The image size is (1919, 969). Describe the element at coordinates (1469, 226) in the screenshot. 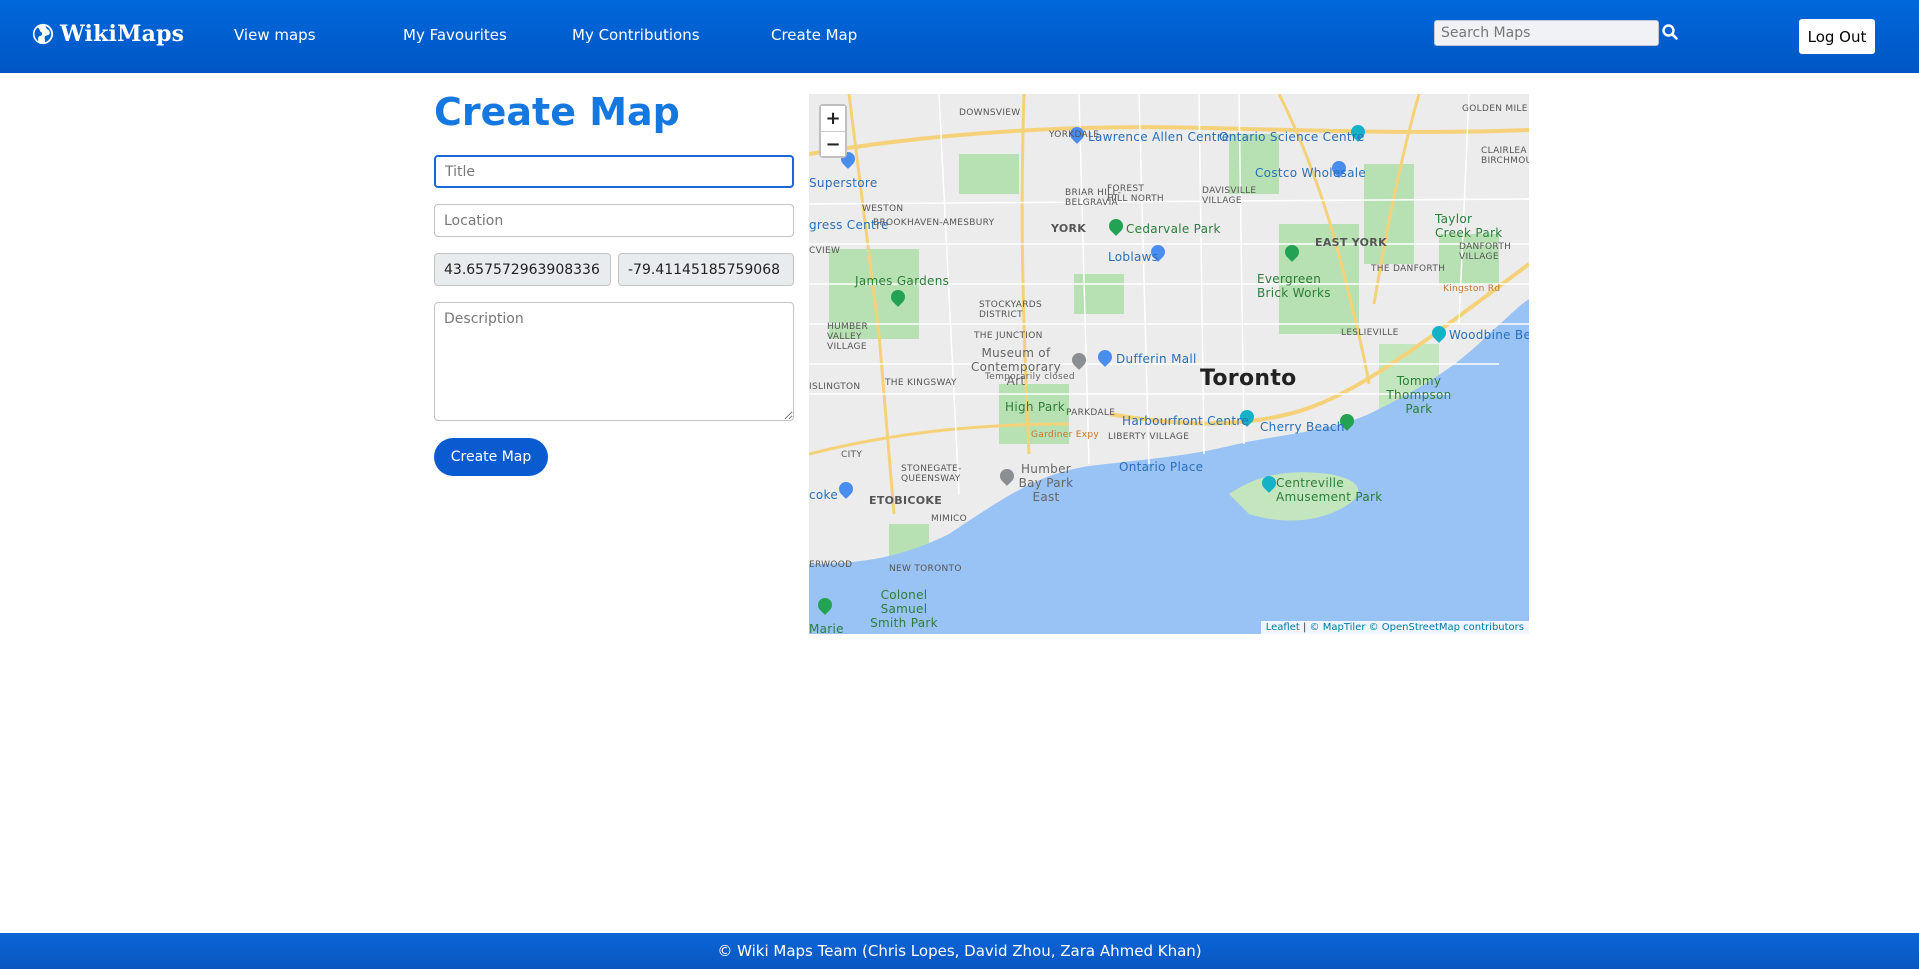

I see `map-label: Taylor Creek Park` at that location.